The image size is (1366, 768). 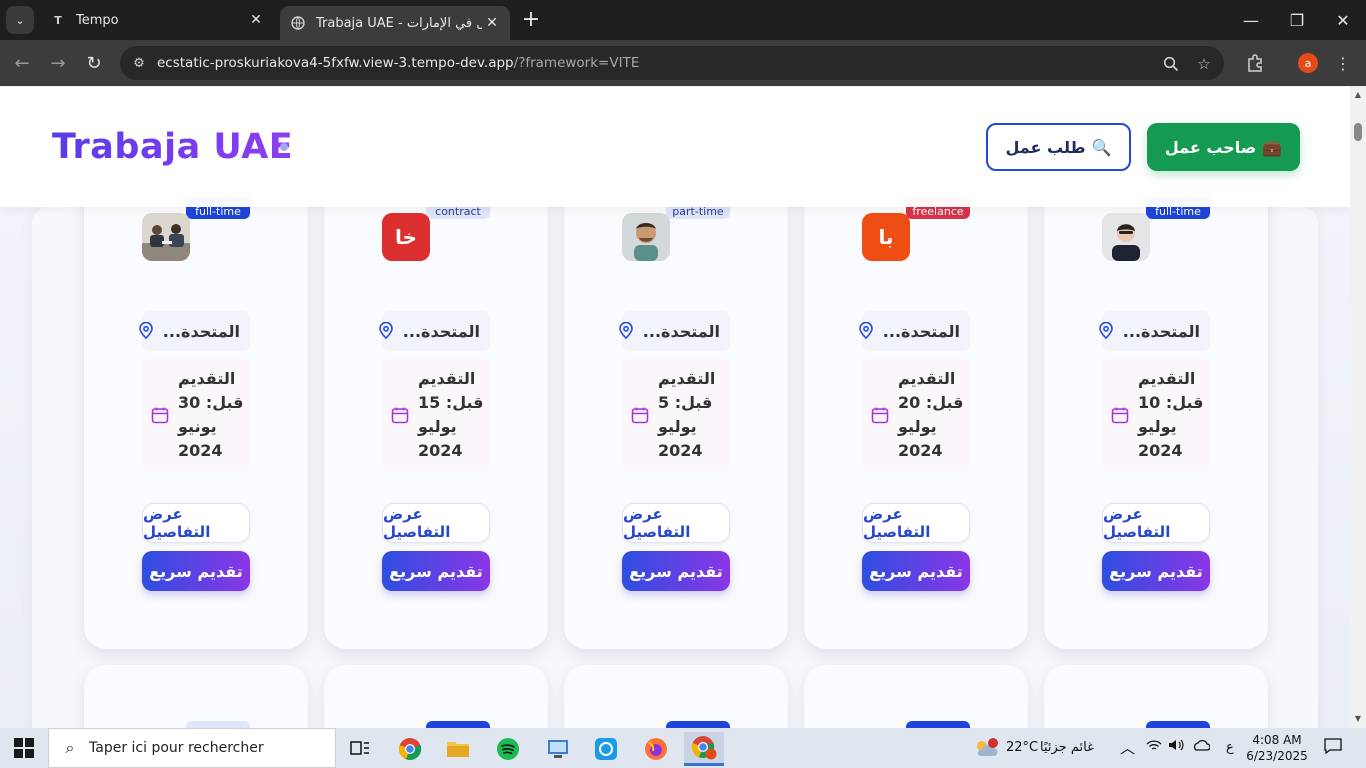 I want to click on deadline-text: التقديم قبل: 5 يوليو 2024, so click(x=687, y=414).